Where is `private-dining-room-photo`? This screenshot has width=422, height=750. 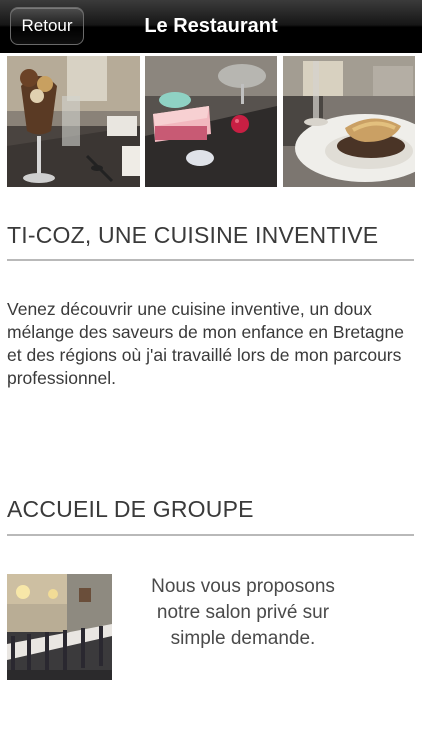
private-dining-room-photo is located at coordinates (59, 627).